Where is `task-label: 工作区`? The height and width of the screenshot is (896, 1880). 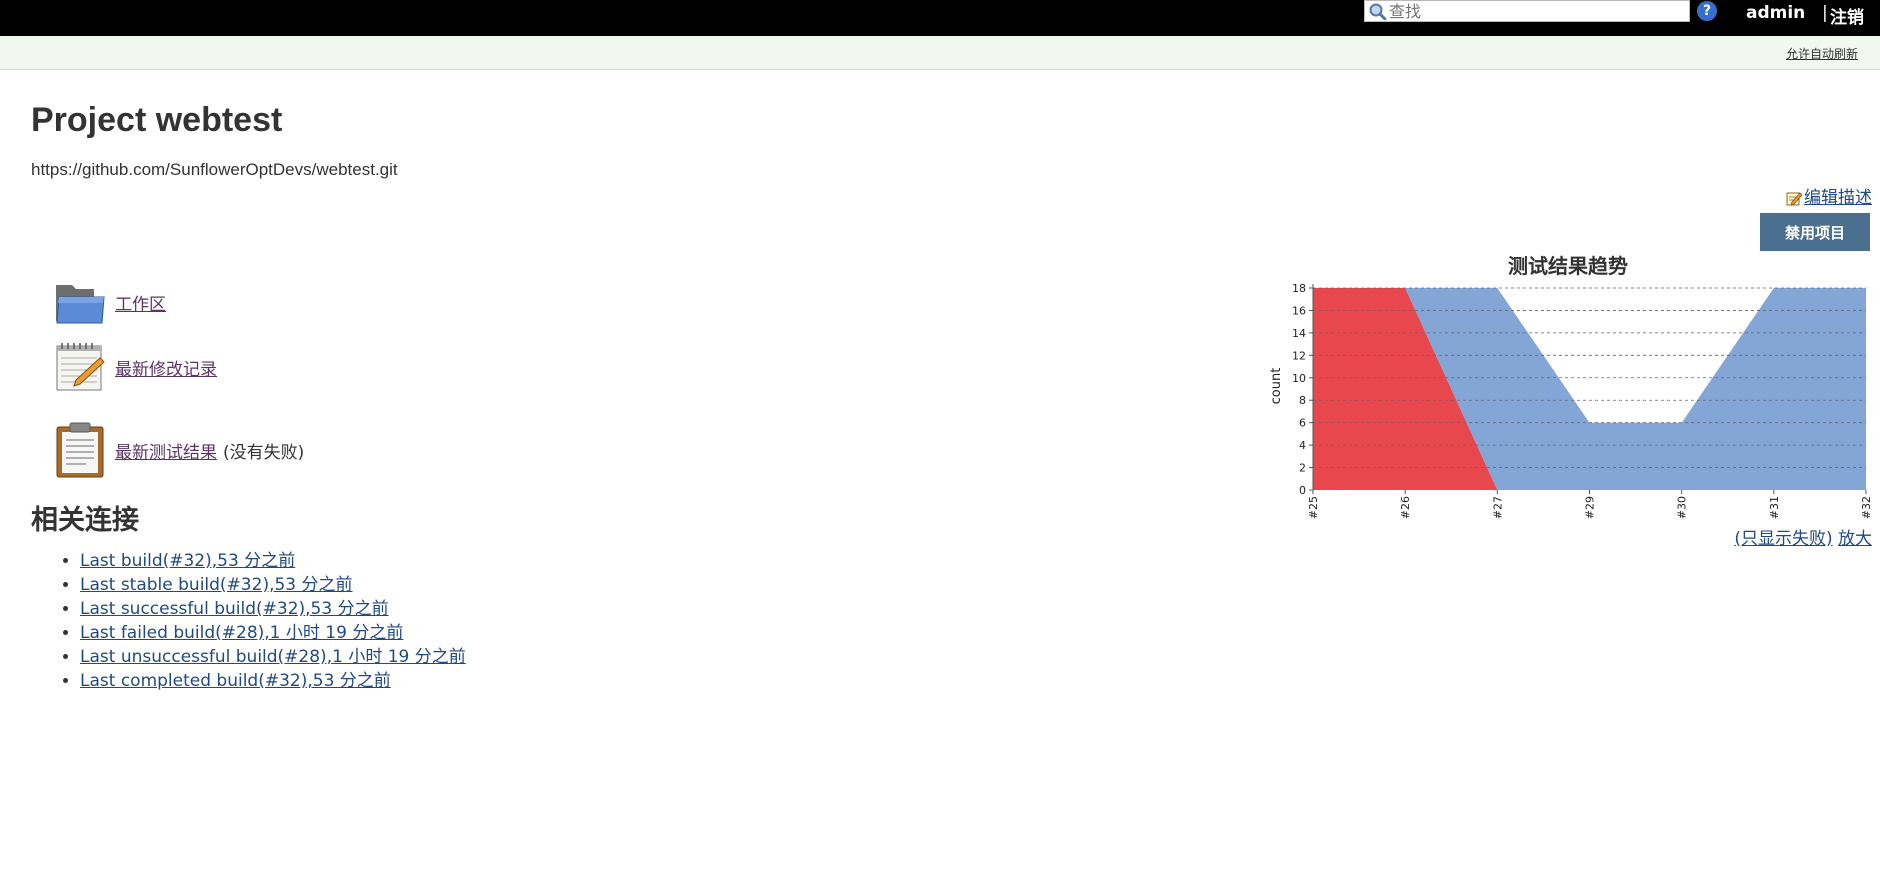 task-label: 工作区 is located at coordinates (140, 302).